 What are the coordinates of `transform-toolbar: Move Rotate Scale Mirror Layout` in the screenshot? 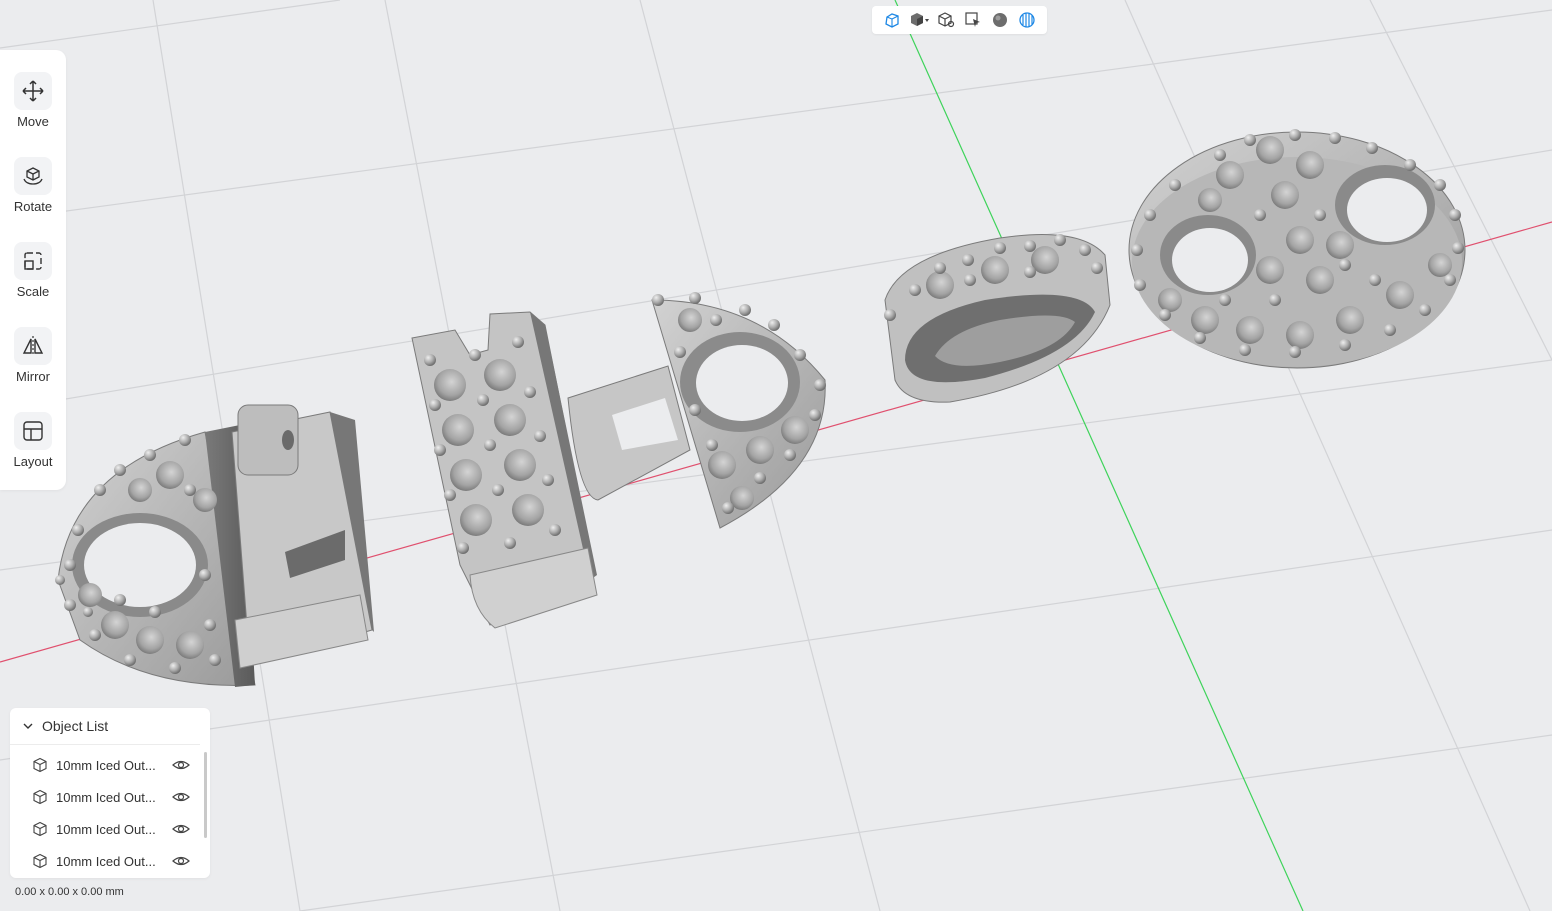 It's located at (33, 270).